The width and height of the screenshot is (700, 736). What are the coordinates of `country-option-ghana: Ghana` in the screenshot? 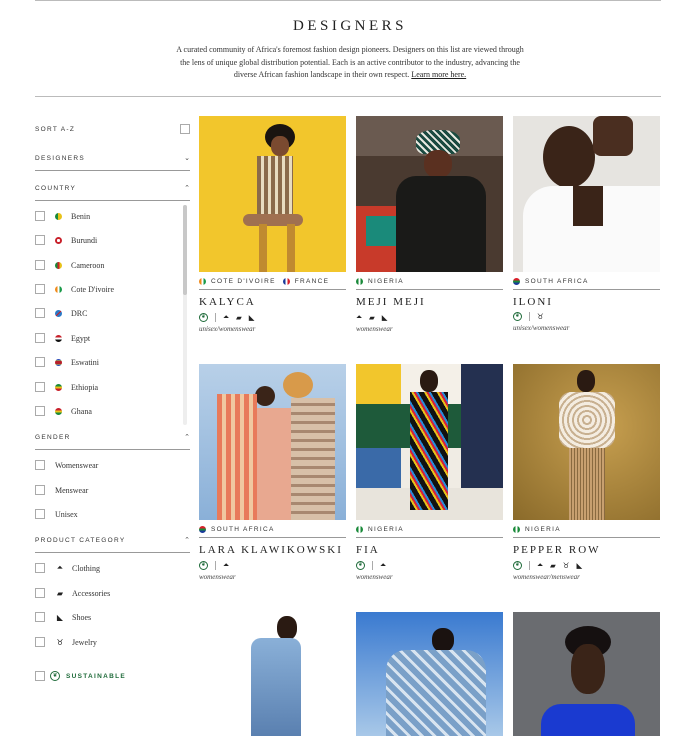 It's located at (63, 411).